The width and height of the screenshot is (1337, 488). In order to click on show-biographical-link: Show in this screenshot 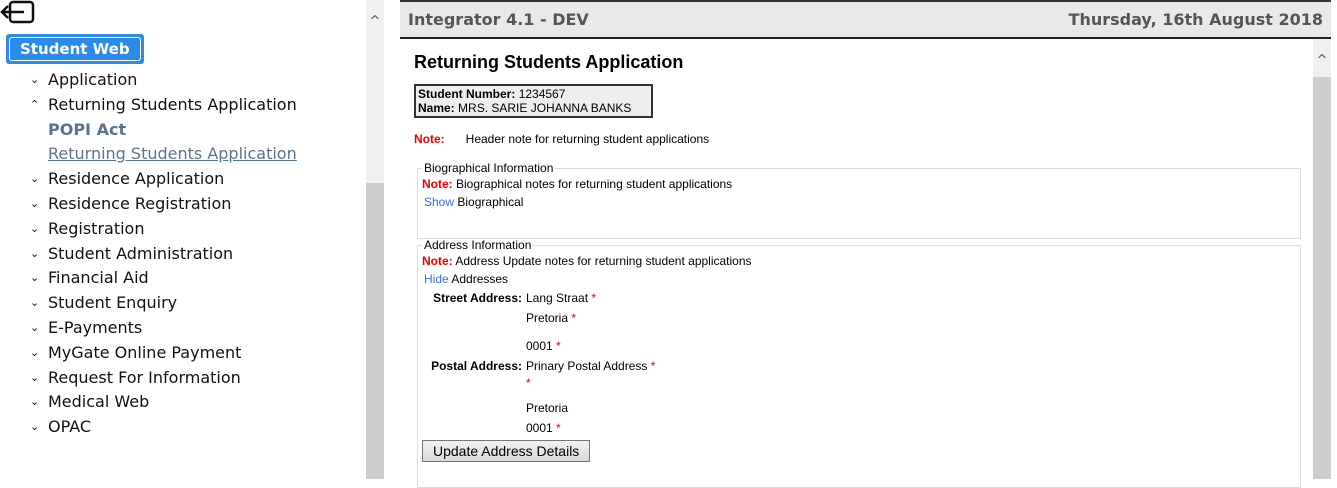, I will do `click(439, 202)`.